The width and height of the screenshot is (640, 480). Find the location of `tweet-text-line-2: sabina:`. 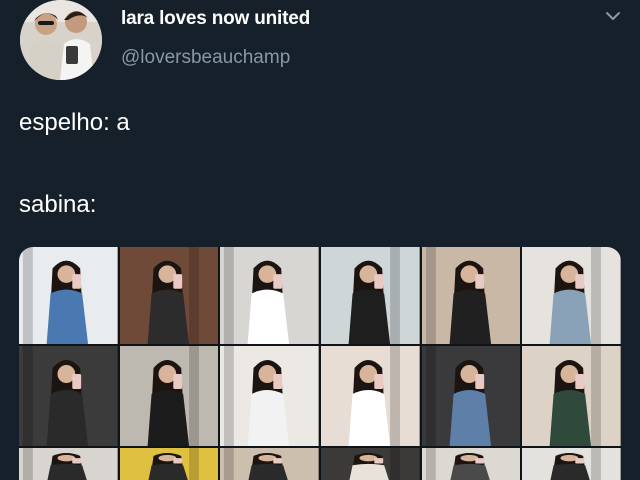

tweet-text-line-2: sabina: is located at coordinates (58, 204).